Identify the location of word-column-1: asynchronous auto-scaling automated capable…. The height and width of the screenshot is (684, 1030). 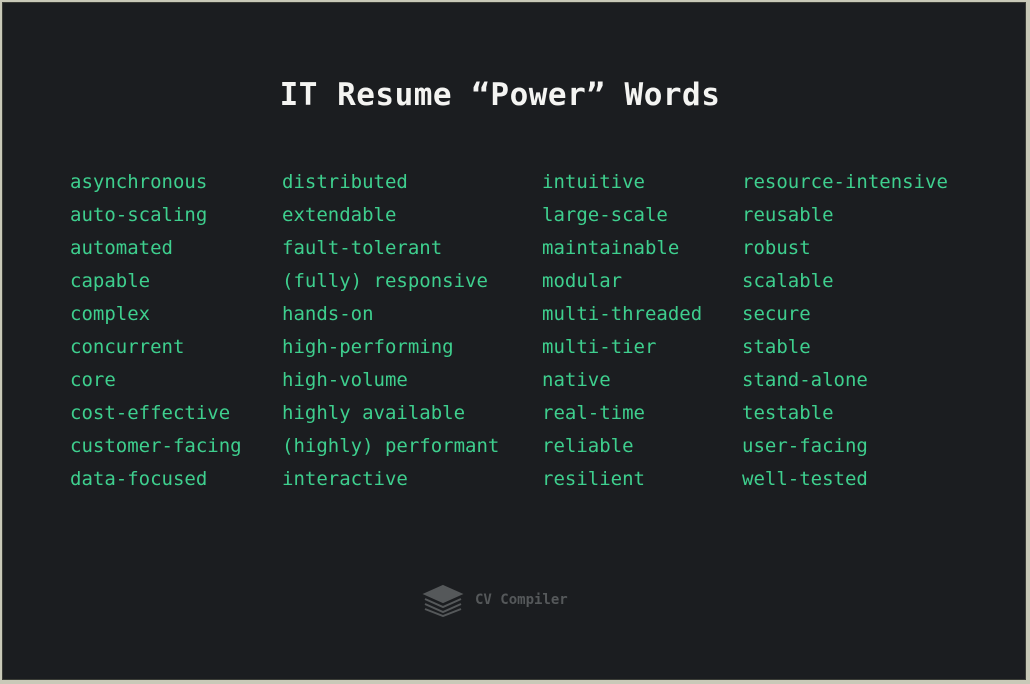
(156, 331).